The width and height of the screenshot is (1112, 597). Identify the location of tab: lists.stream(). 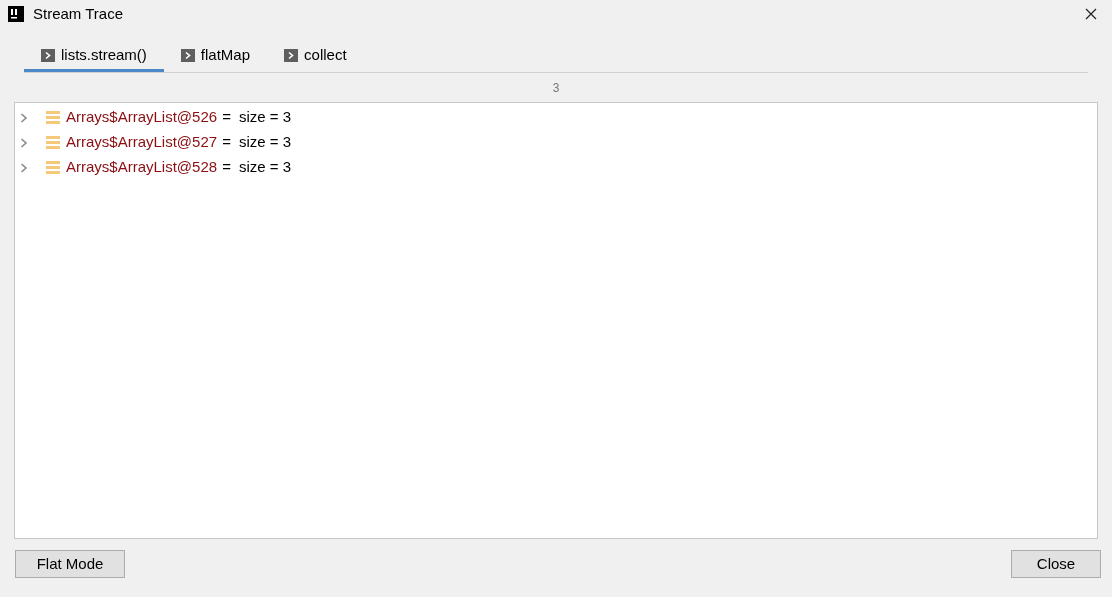
(94, 57).